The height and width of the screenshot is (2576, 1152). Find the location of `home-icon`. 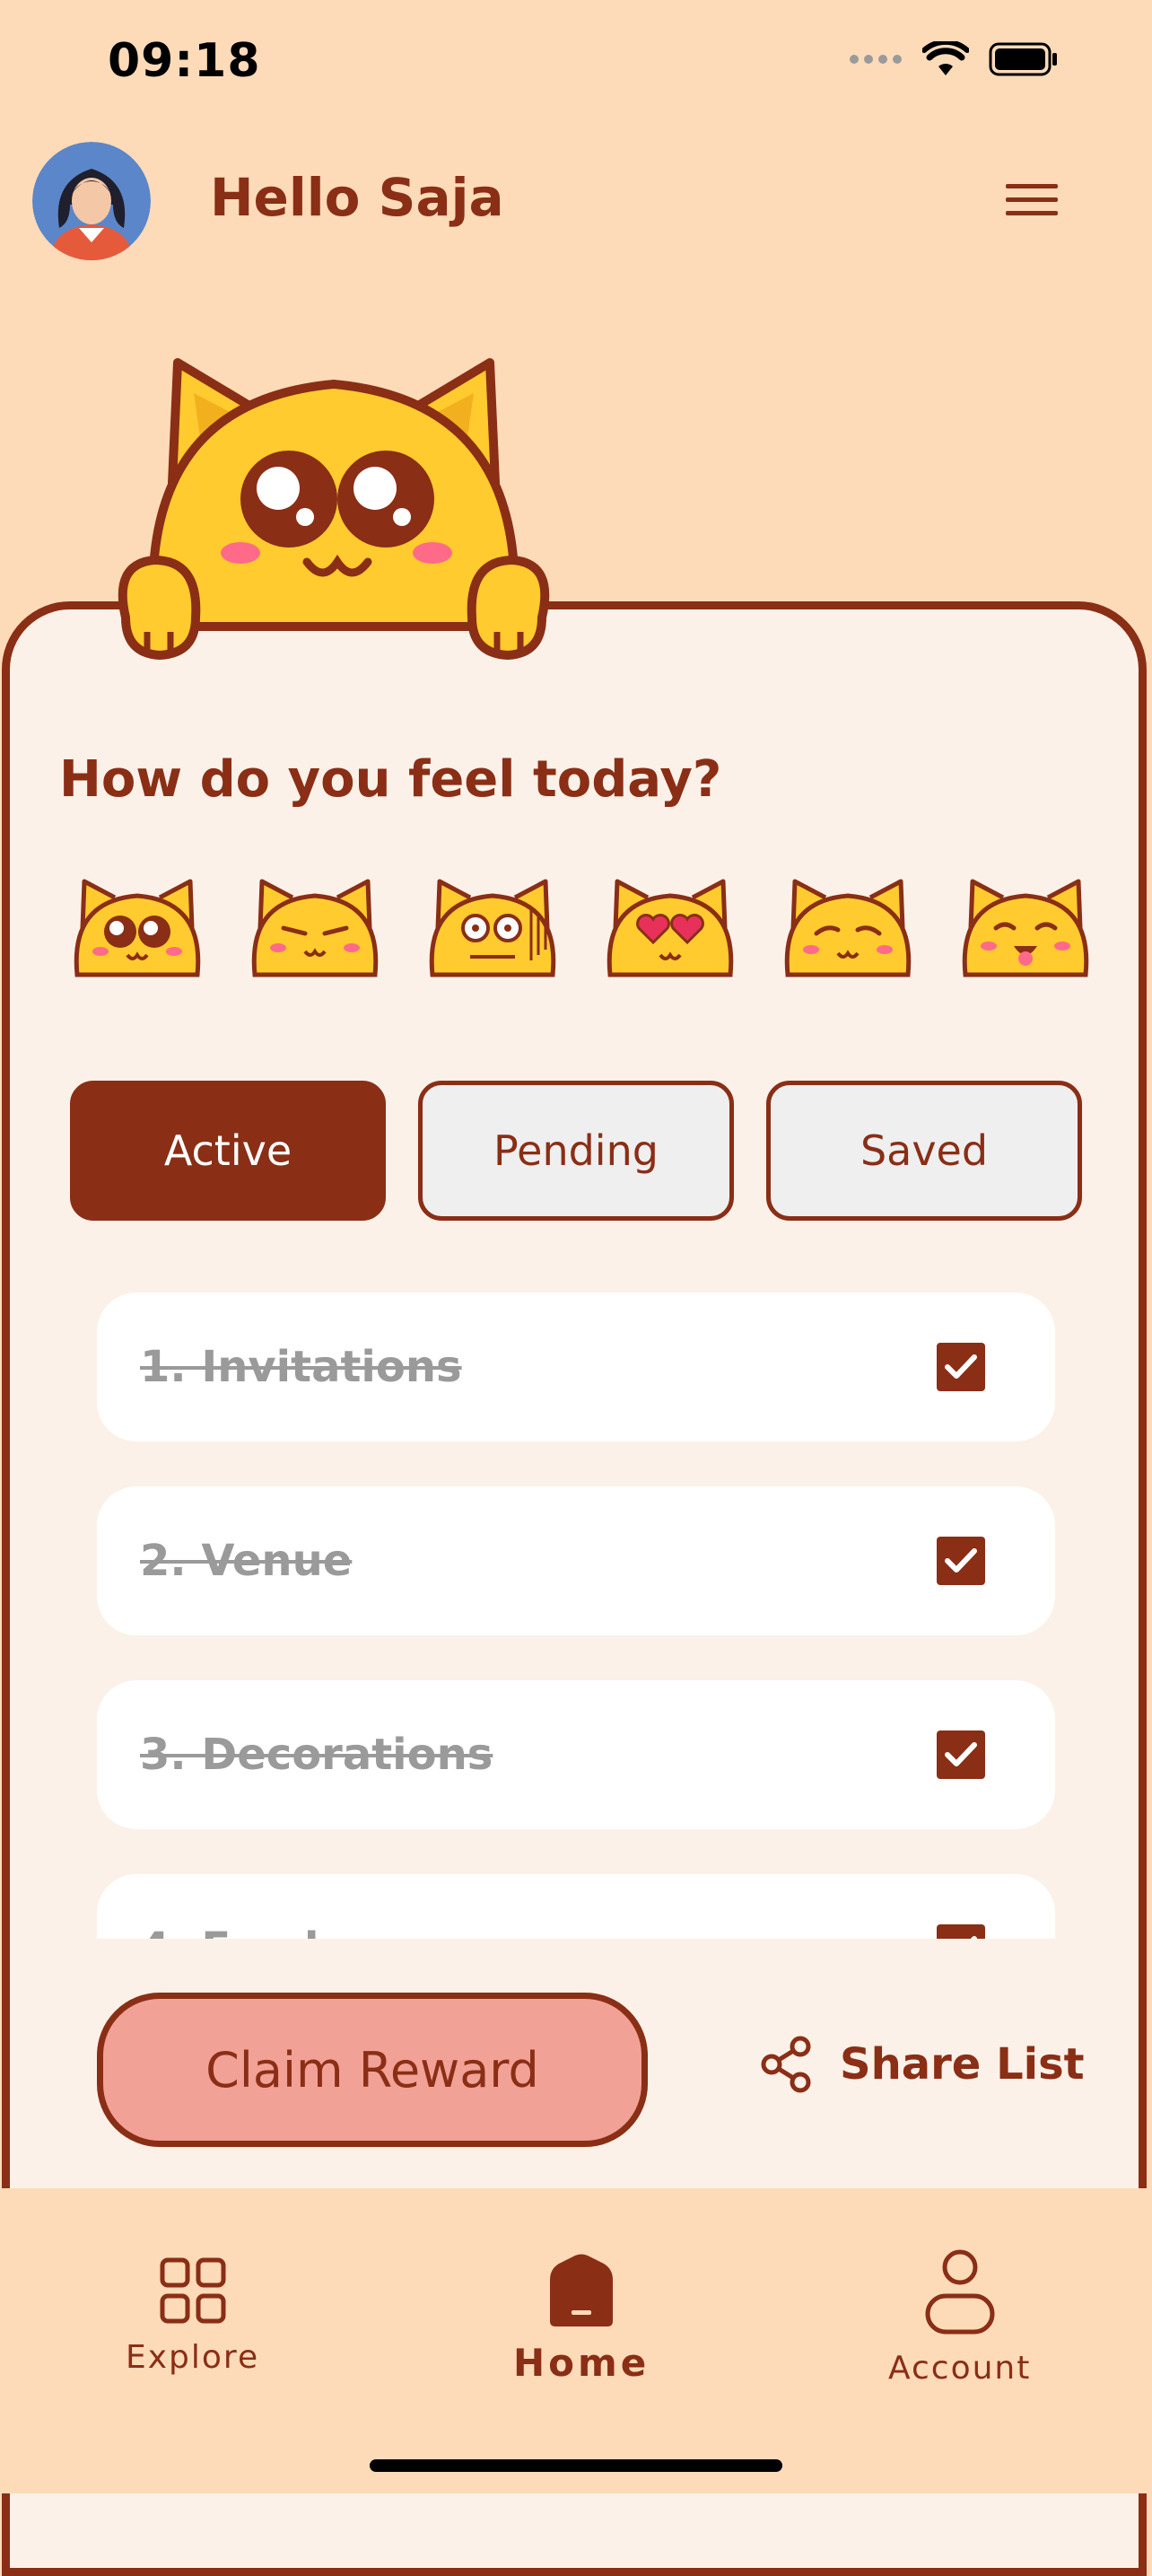

home-icon is located at coordinates (582, 2290).